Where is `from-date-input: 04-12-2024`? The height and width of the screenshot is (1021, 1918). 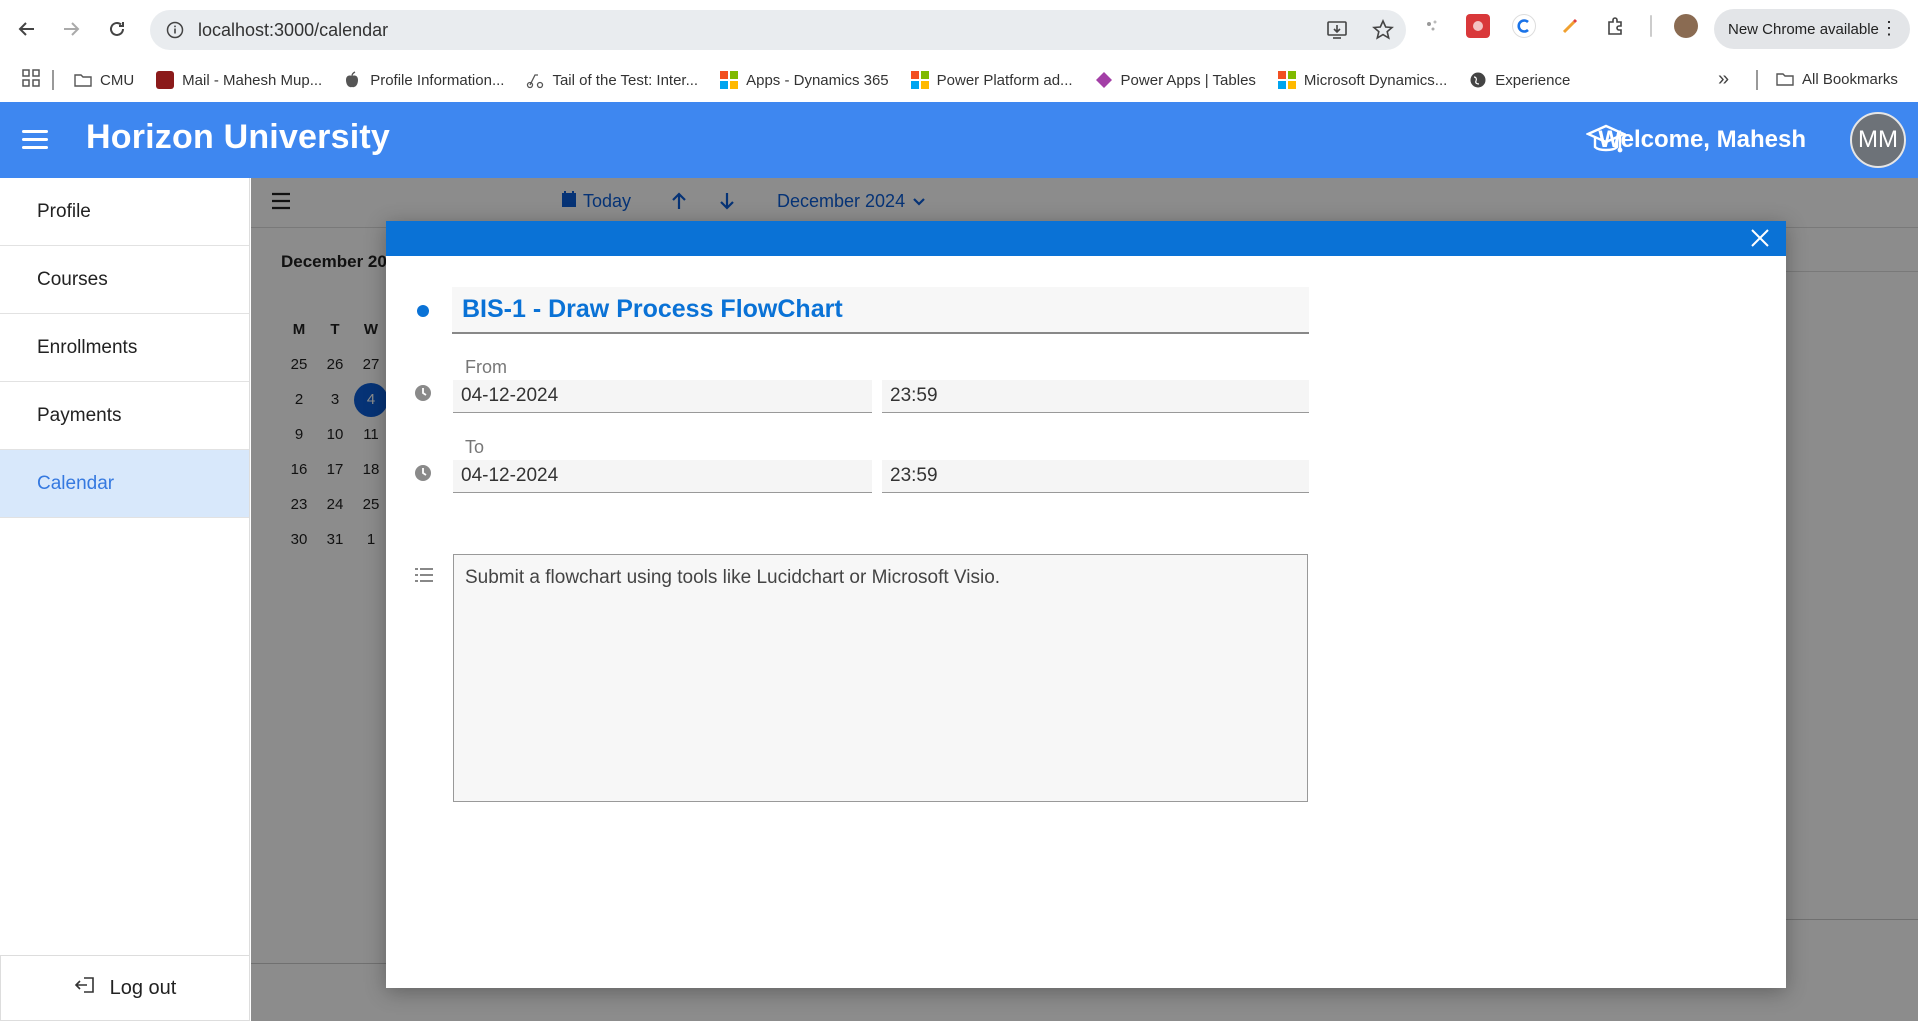
from-date-input: 04-12-2024 is located at coordinates (662, 396).